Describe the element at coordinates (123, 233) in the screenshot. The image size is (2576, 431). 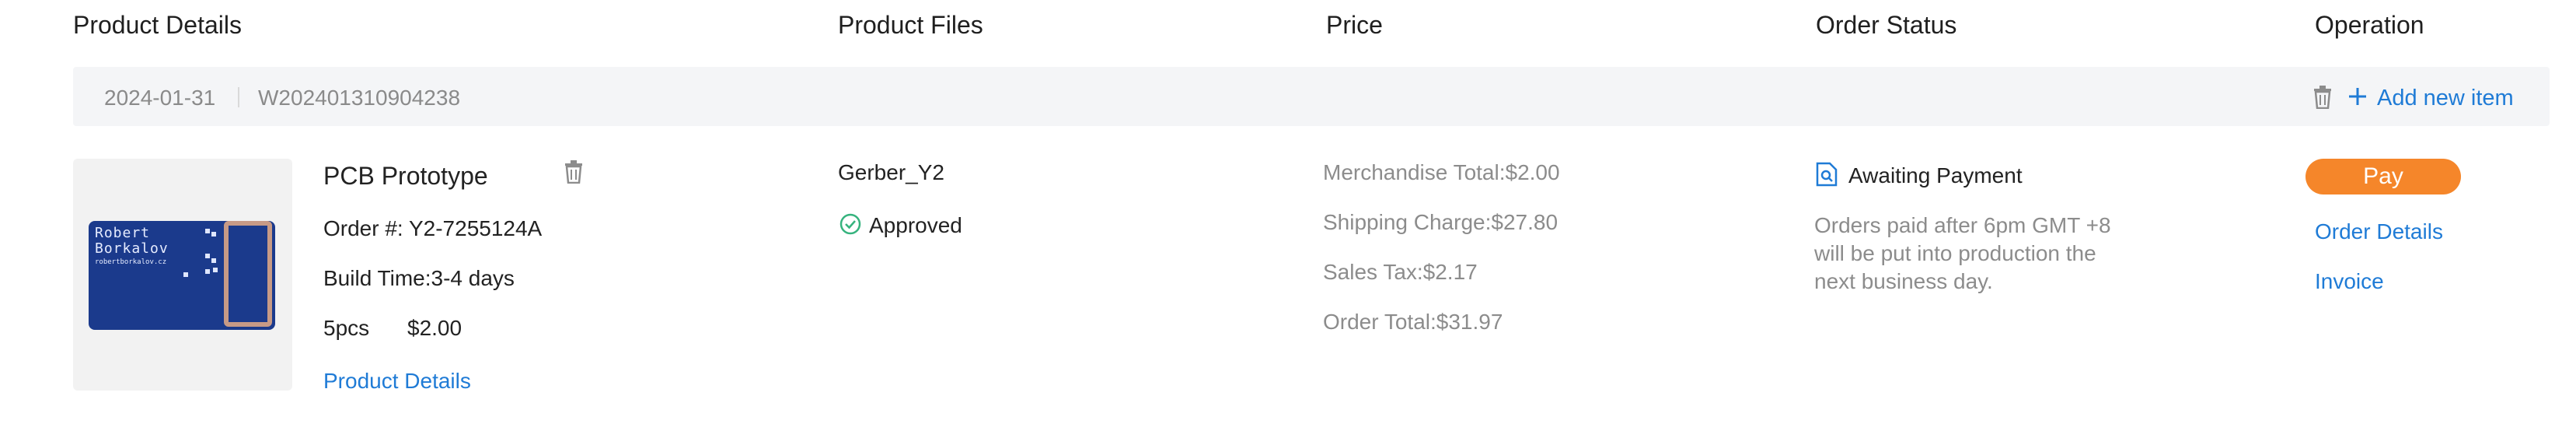
I see `pcb-name-line1: Robert` at that location.